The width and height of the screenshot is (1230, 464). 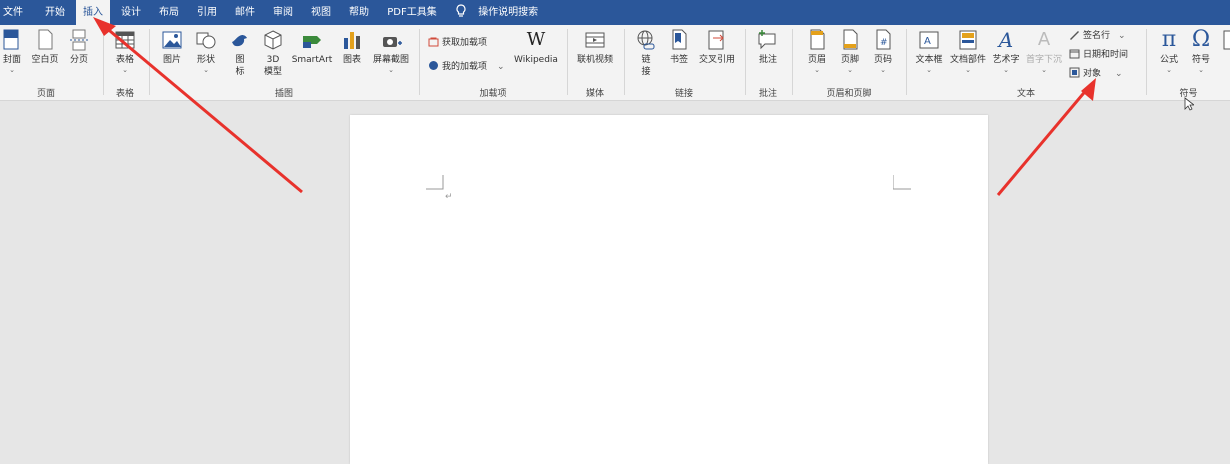 I want to click on arrow-to-insert-tab, so click(x=198, y=105).